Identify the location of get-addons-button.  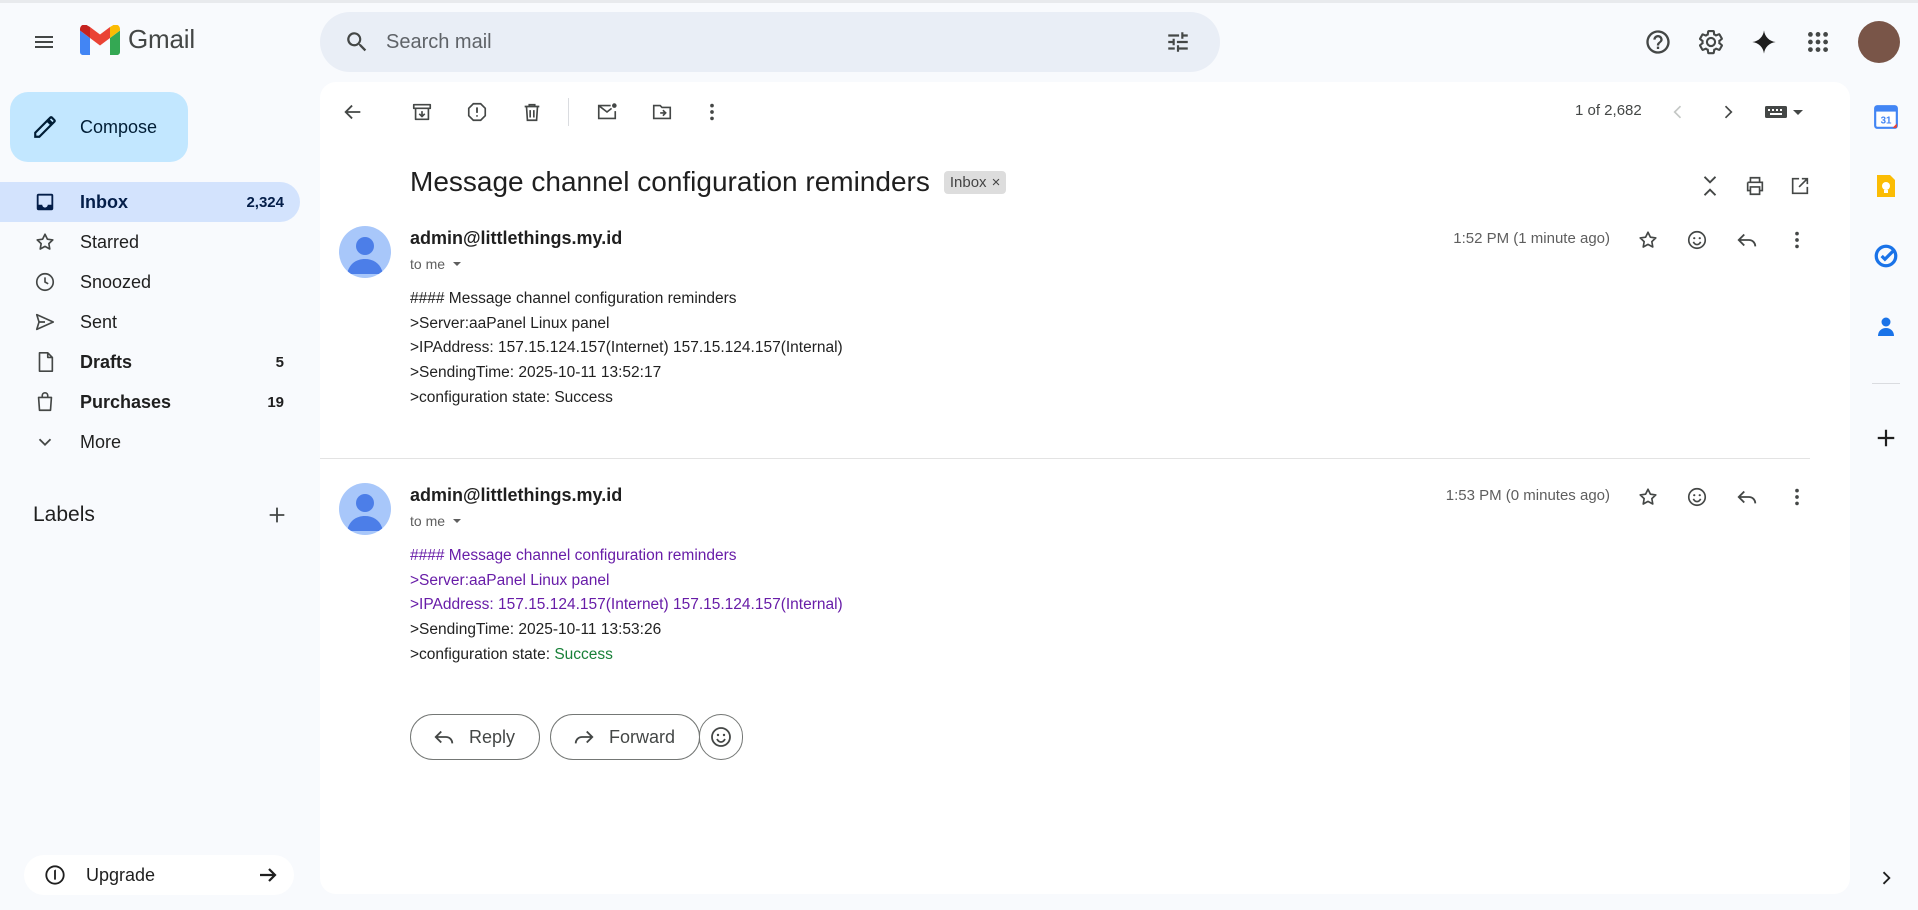
(1886, 438).